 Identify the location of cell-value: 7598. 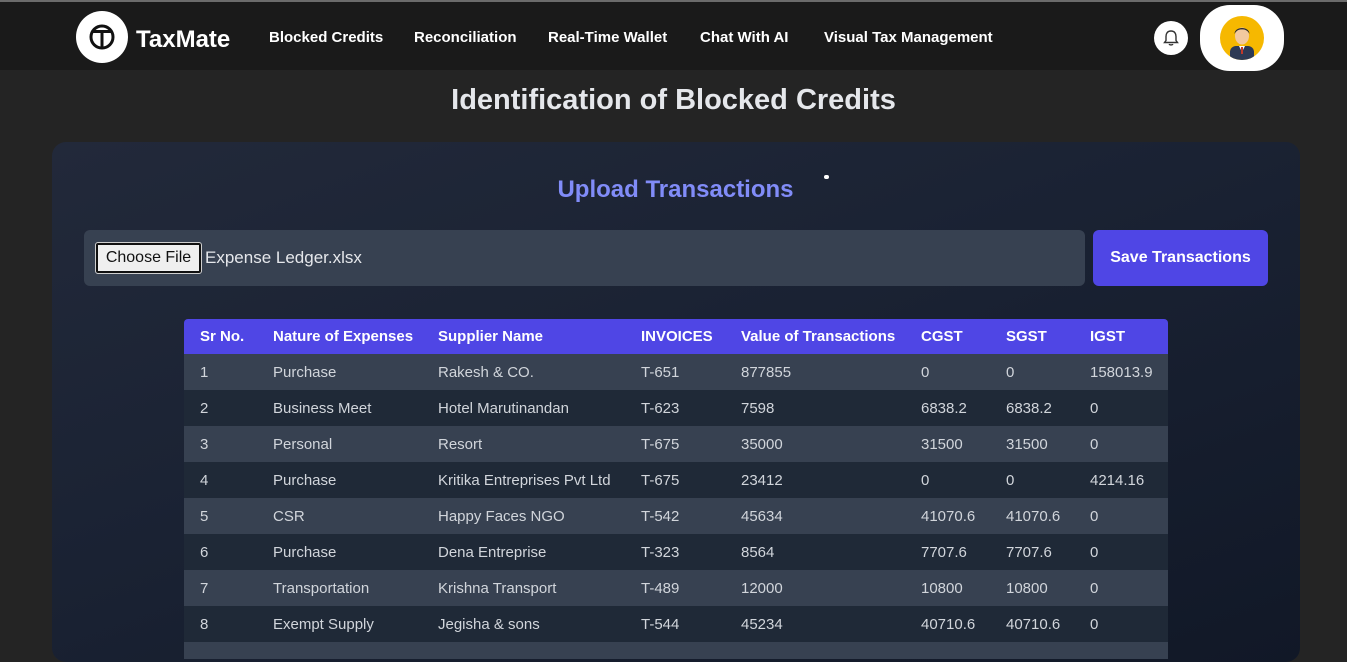
(815, 408).